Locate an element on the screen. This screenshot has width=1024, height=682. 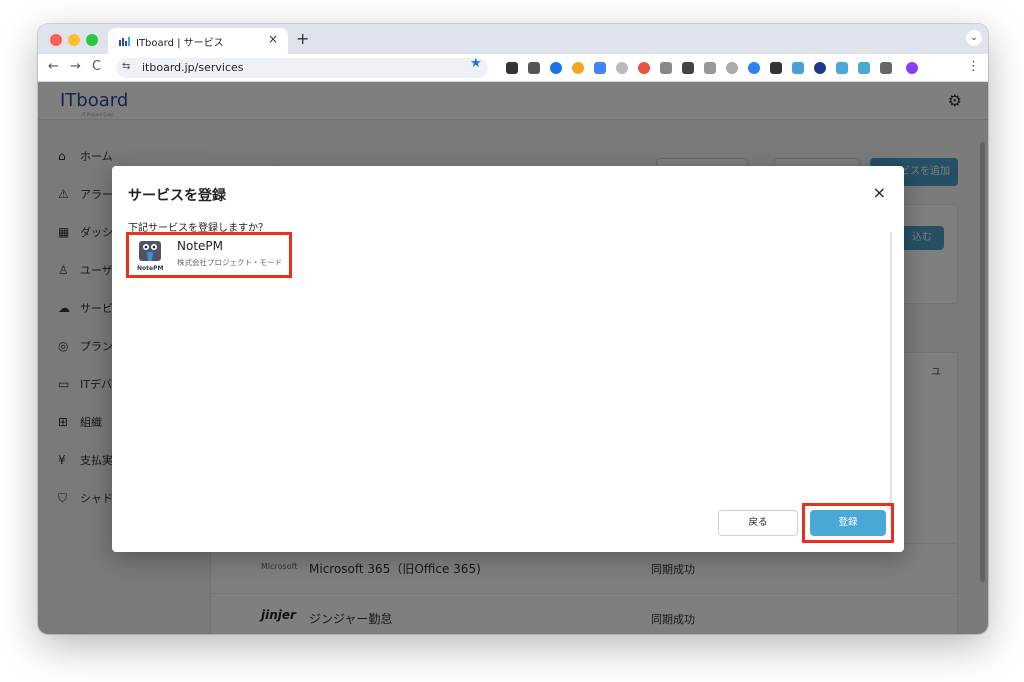
register-button: 登録 is located at coordinates (848, 523).